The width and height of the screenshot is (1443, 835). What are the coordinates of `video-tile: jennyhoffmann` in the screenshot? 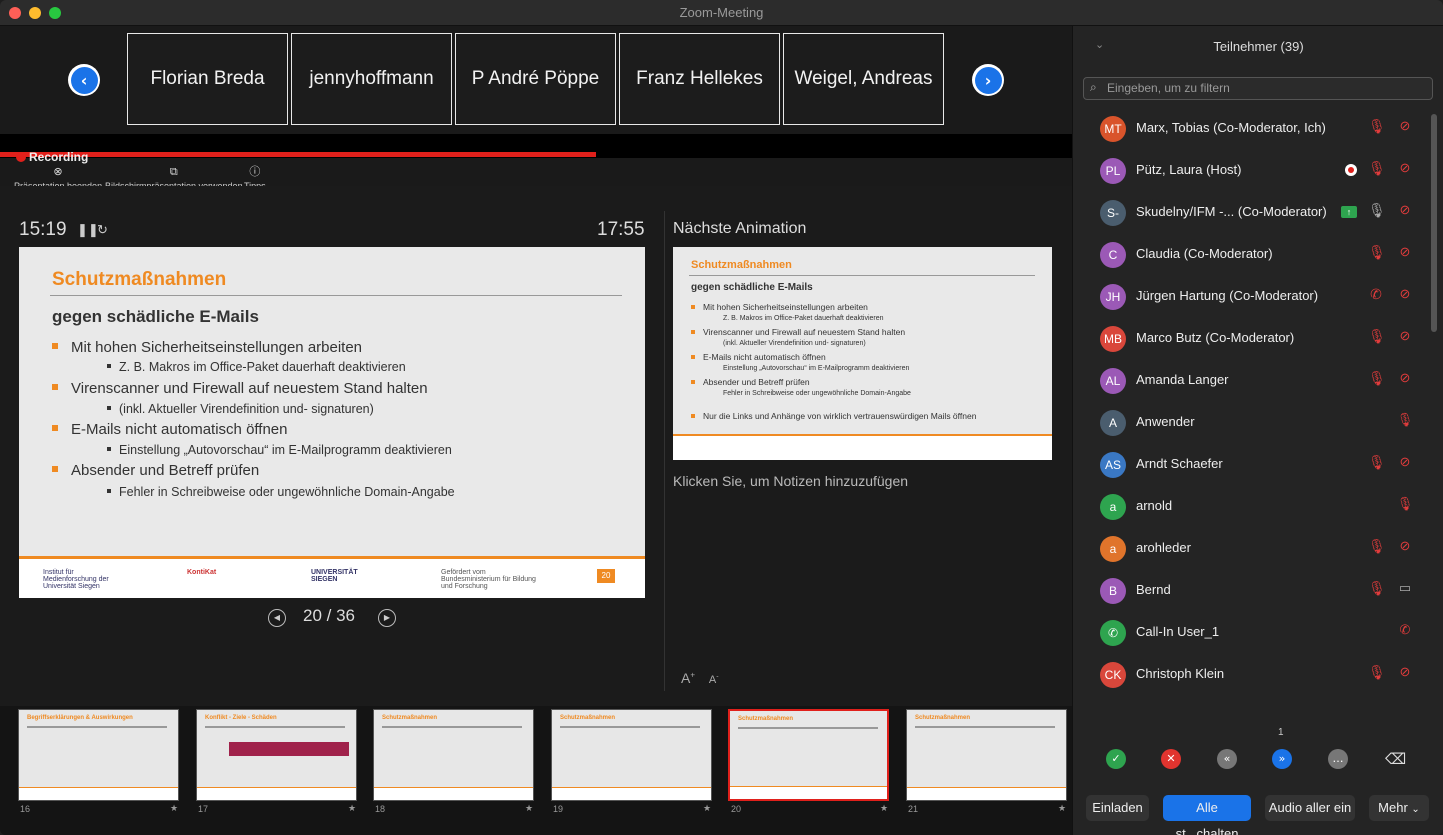 It's located at (371, 79).